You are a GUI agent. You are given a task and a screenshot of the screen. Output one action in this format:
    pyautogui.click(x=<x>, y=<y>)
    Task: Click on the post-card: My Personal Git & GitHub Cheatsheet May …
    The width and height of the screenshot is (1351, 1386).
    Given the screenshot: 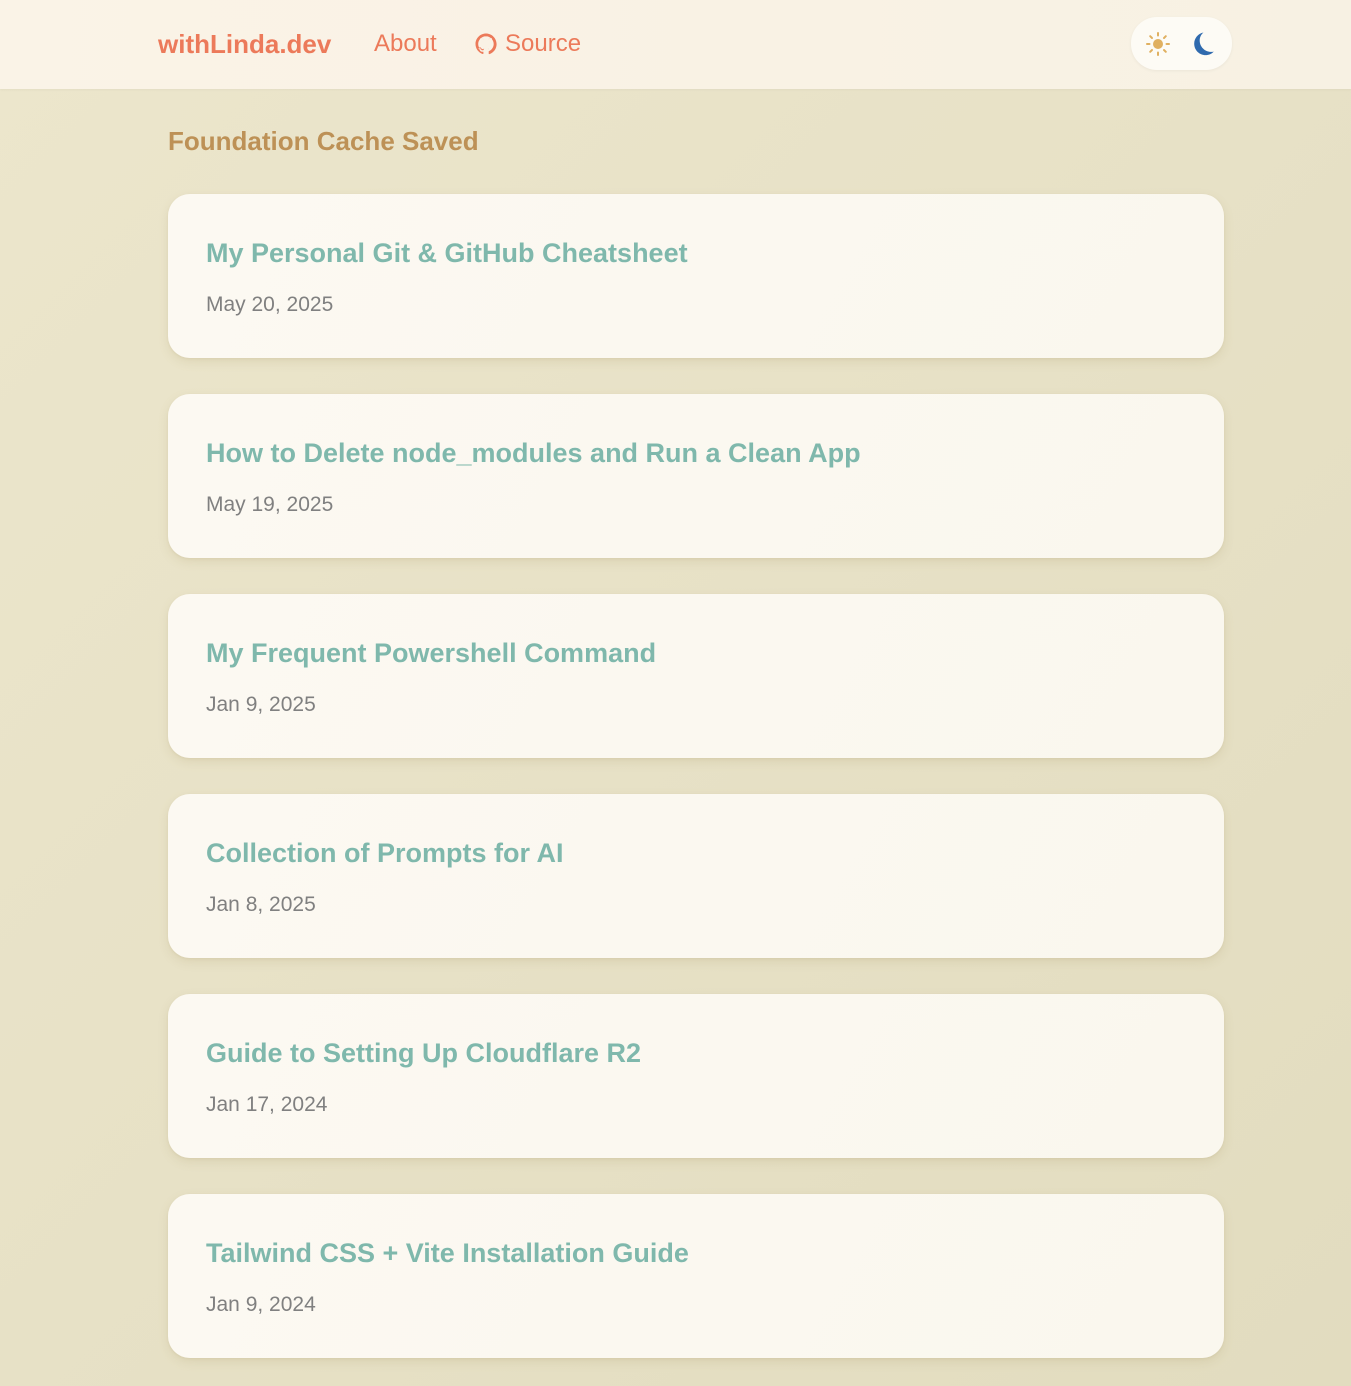 What is the action you would take?
    pyautogui.click(x=696, y=276)
    